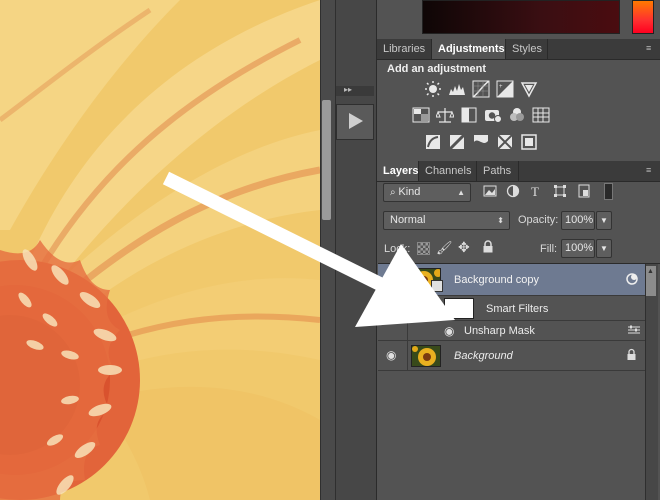 This screenshot has width=660, height=500. Describe the element at coordinates (308, 249) in the screenshot. I see `annotation-arrow` at that location.